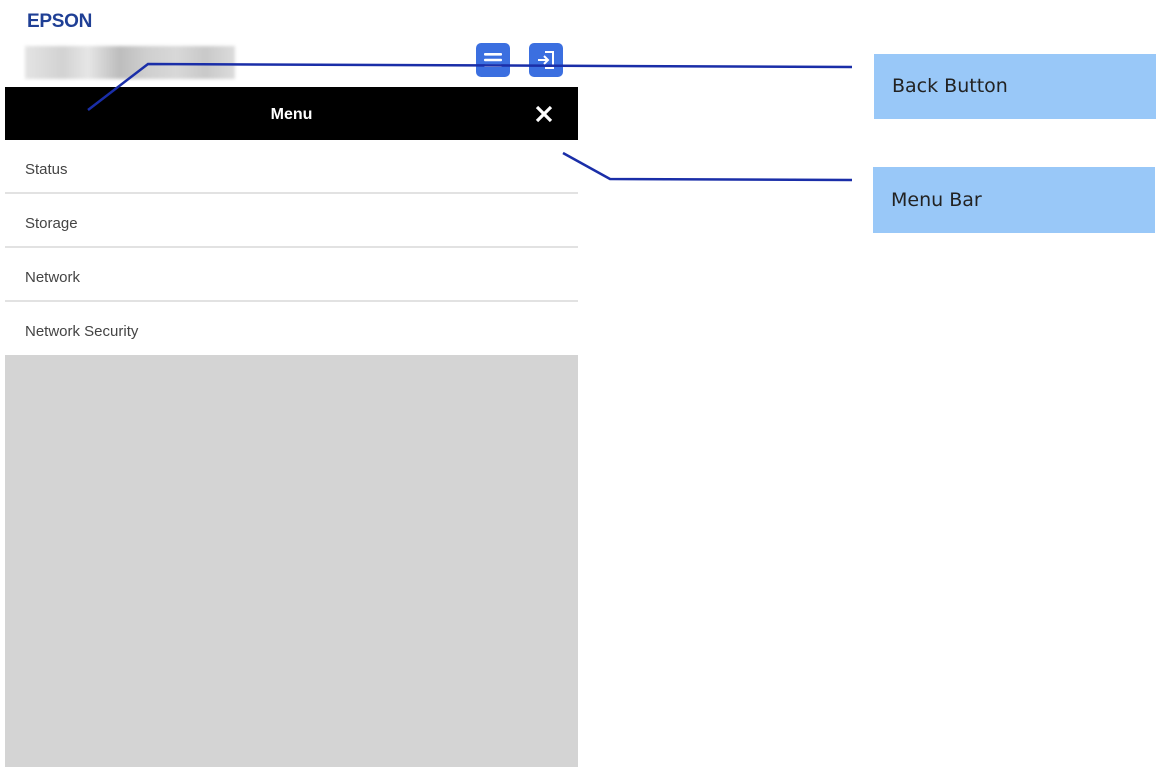 The width and height of the screenshot is (1159, 767). I want to click on menu-bar-callout: Menu Bar, so click(1014, 200).